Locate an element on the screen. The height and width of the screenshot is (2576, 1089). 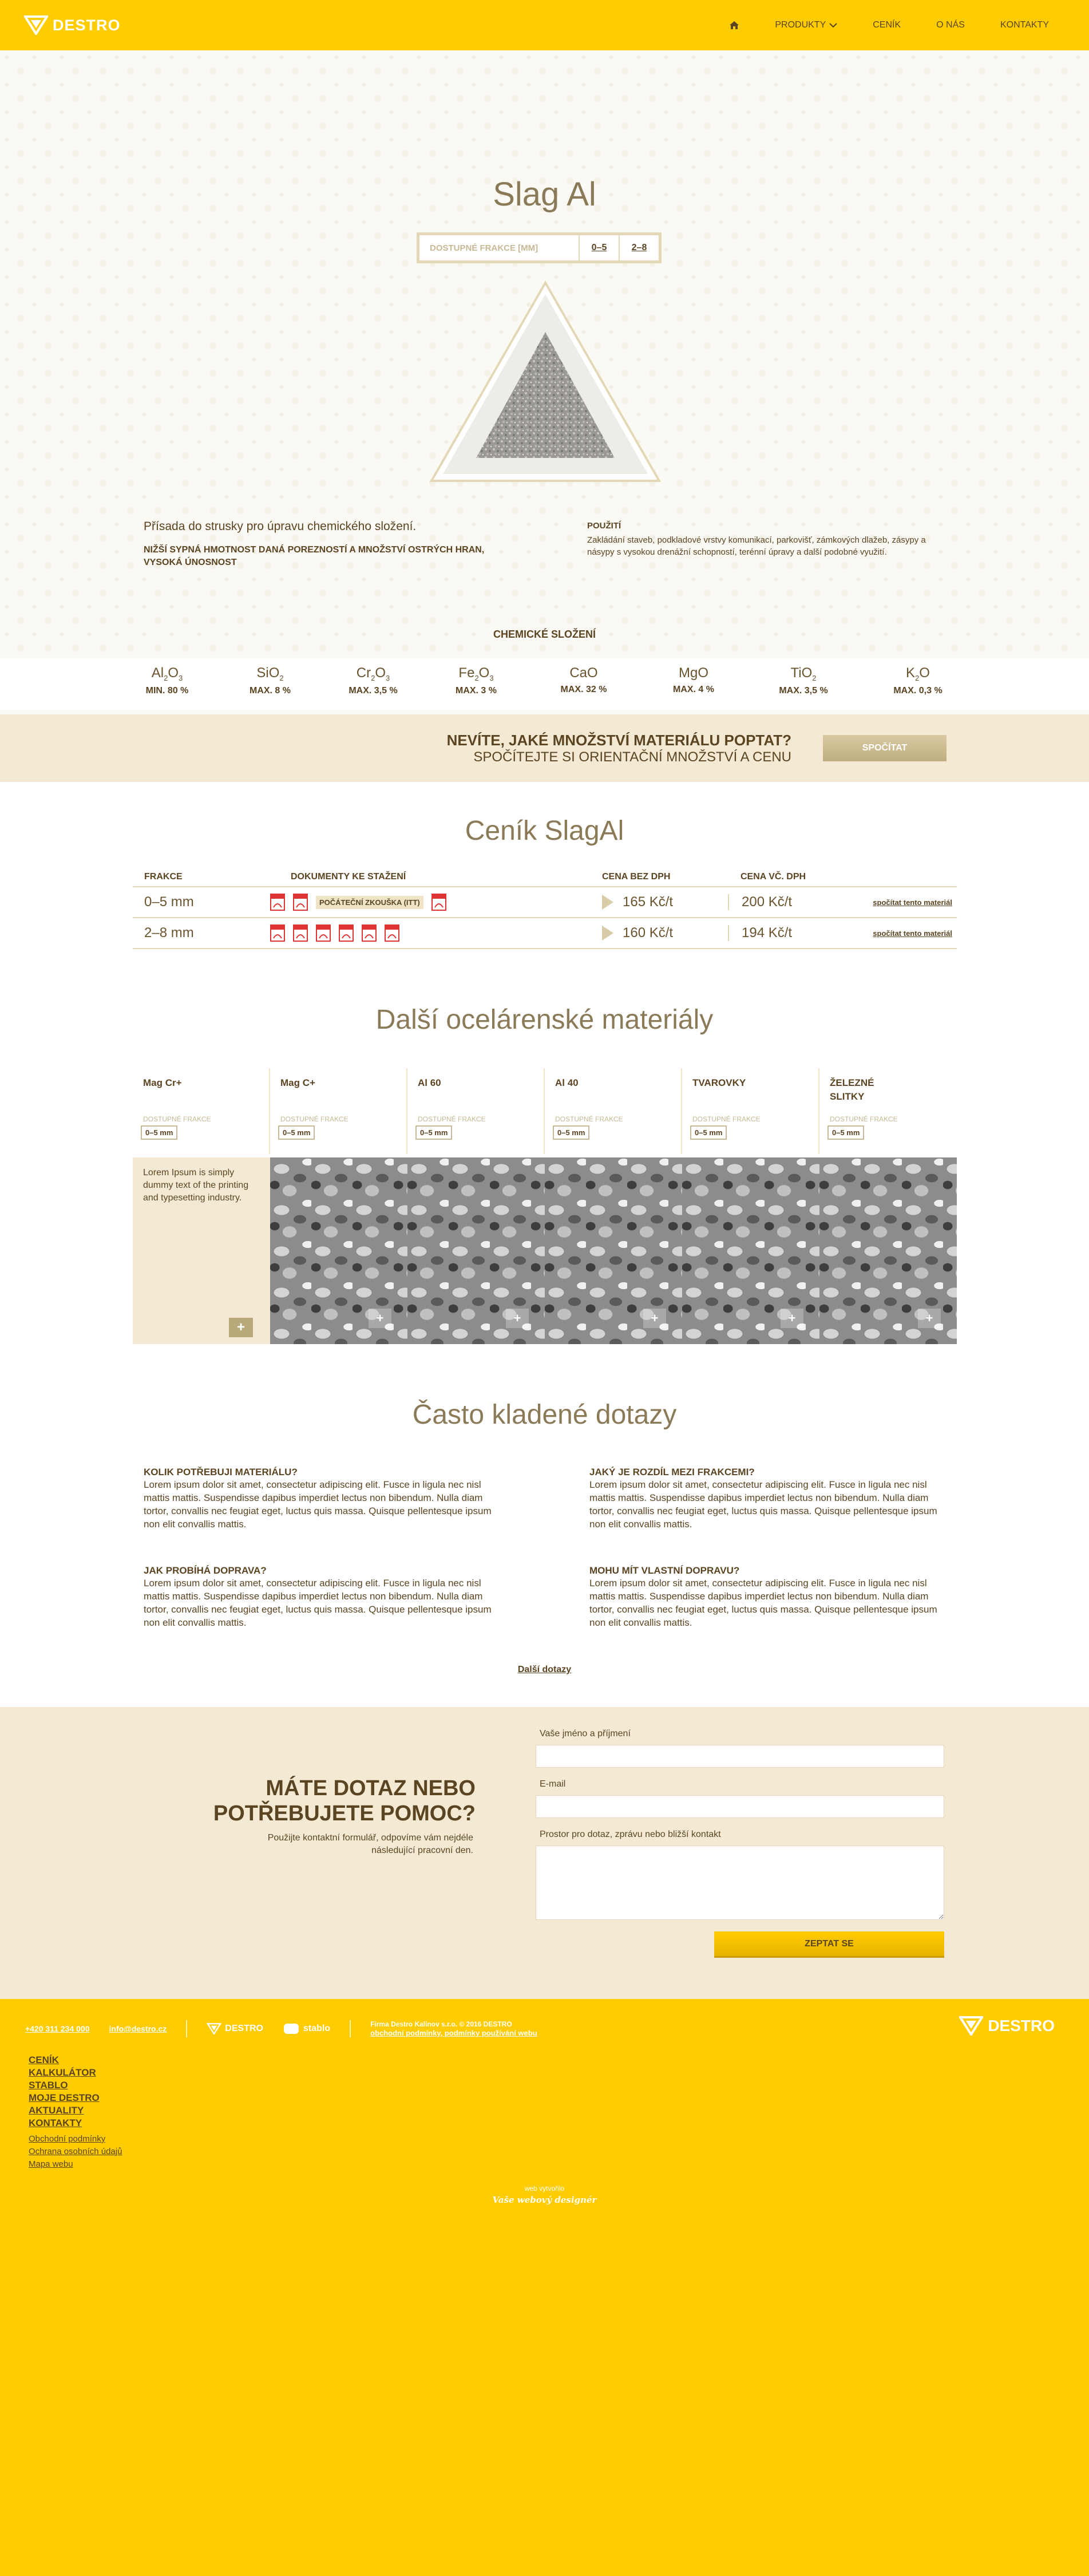
cta-headline: NEVÍTE, JAKÉ MNOŽSTVÍ MATERIÁLU POPTAT? is located at coordinates (618, 740).